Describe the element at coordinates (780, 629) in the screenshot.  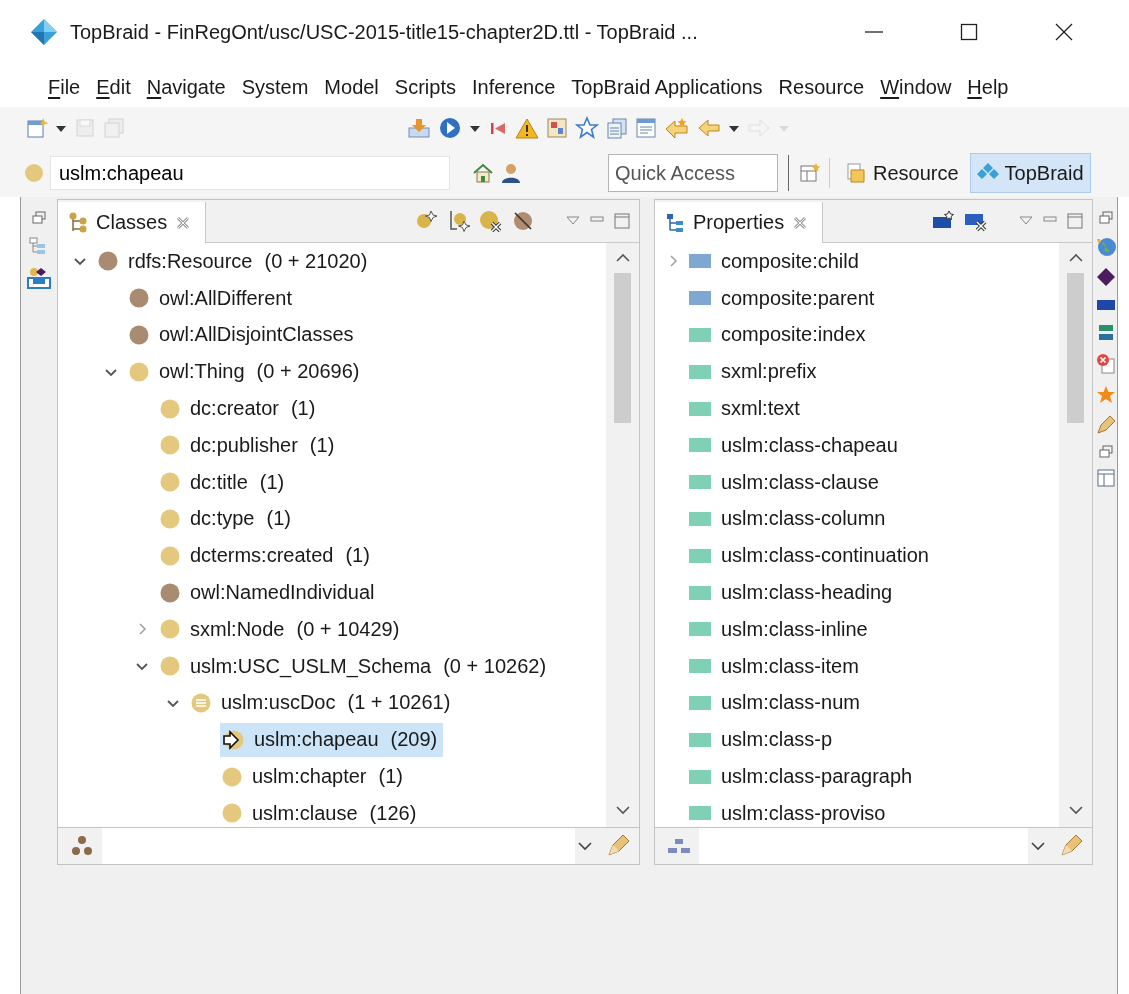
I see `property-tree-item: uslm:class-inline` at that location.